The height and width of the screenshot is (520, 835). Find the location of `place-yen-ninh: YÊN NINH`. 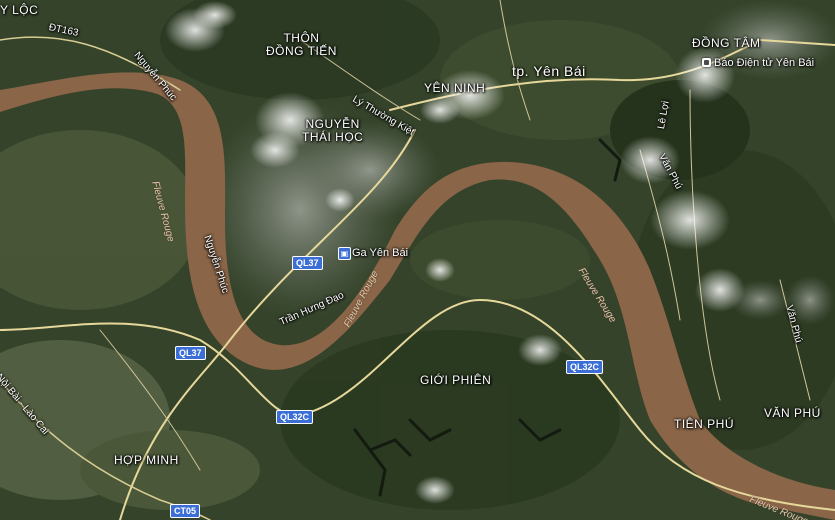

place-yen-ninh: YÊN NINH is located at coordinates (455, 88).